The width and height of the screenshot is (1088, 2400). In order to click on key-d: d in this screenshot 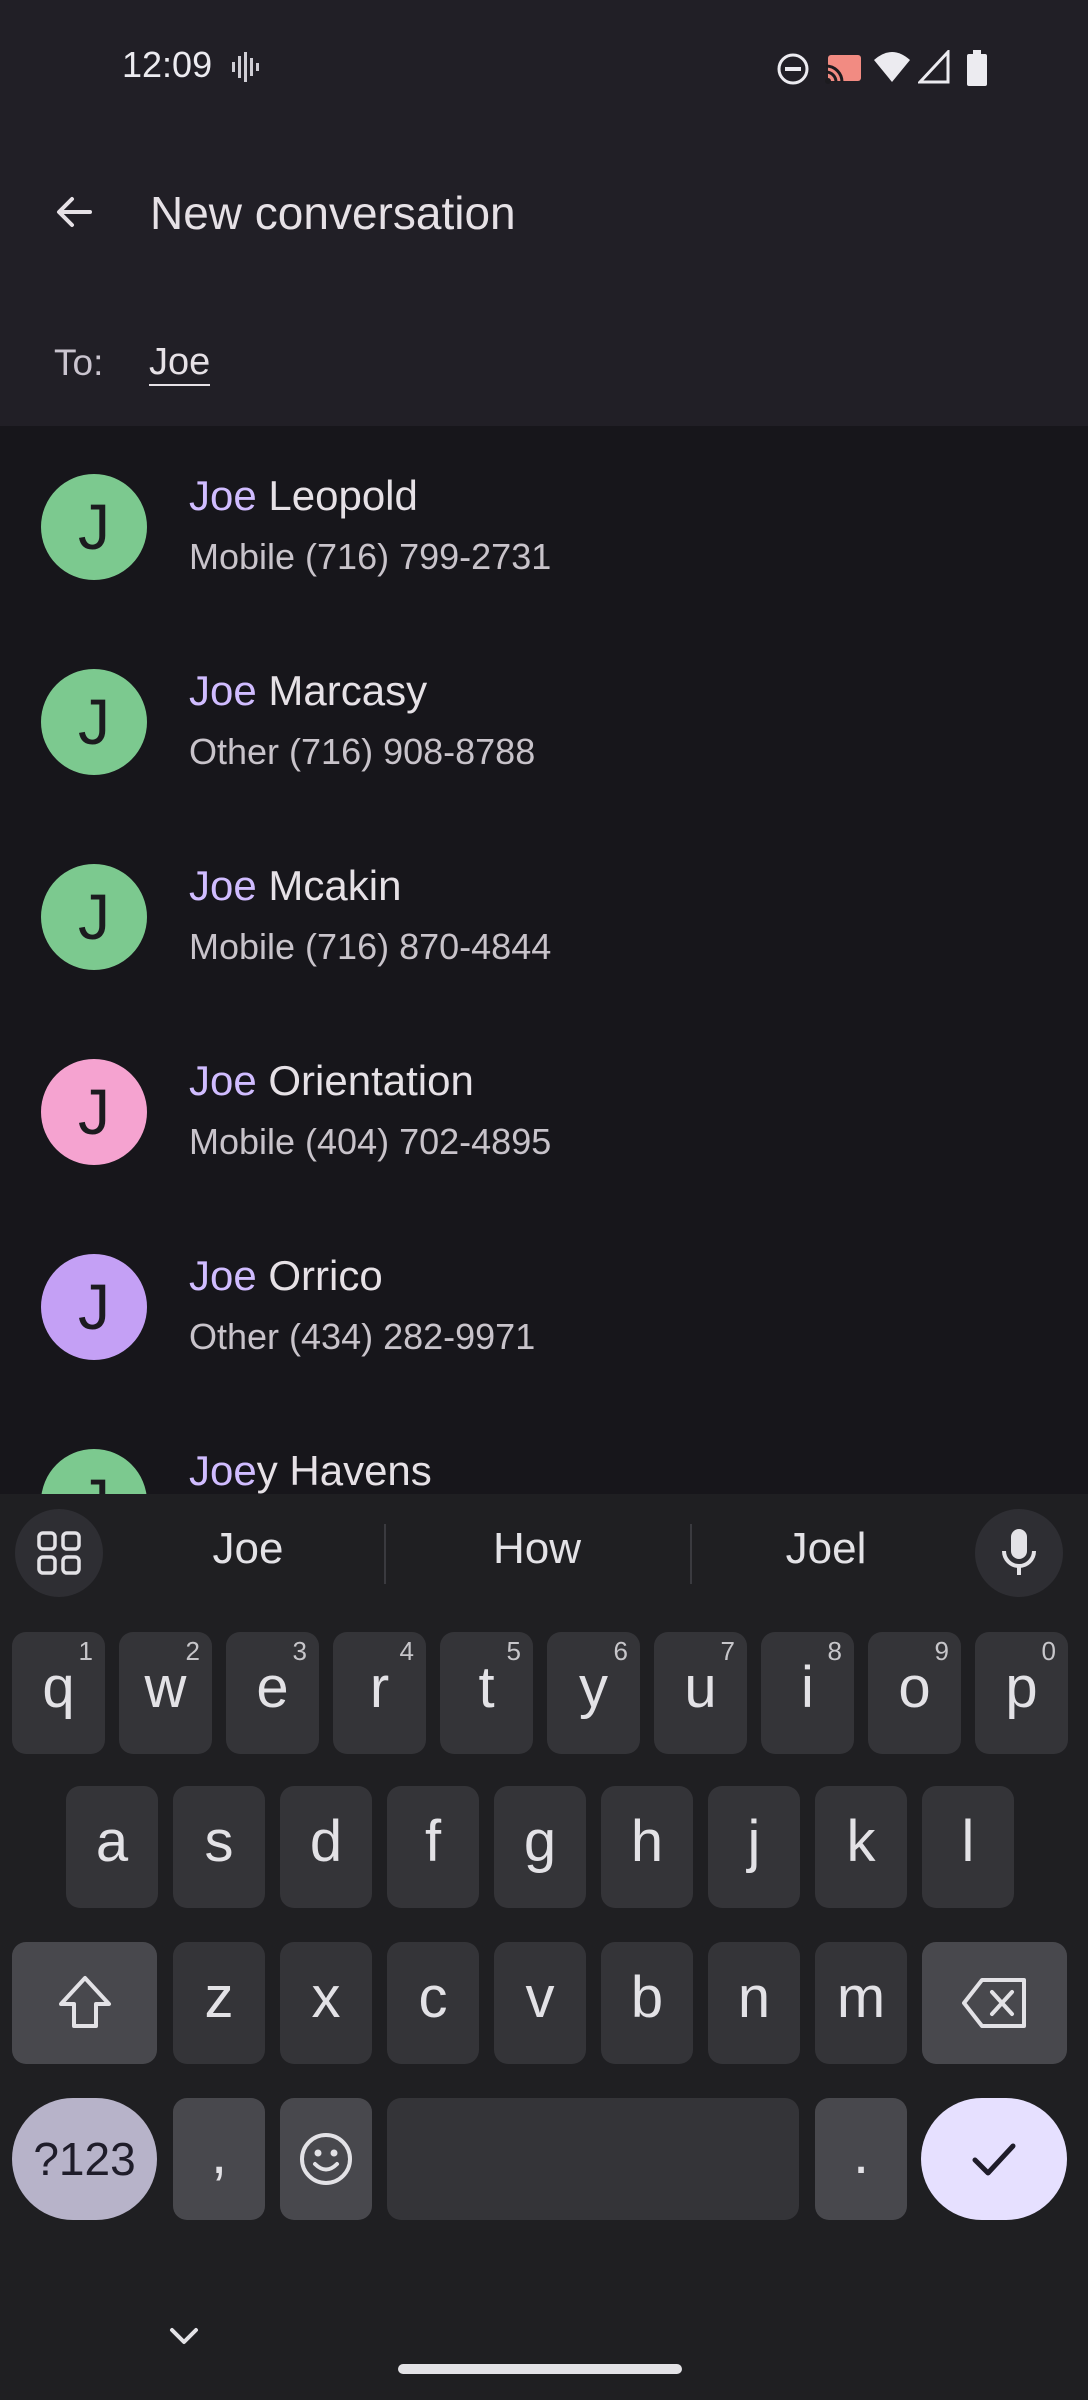, I will do `click(326, 1847)`.